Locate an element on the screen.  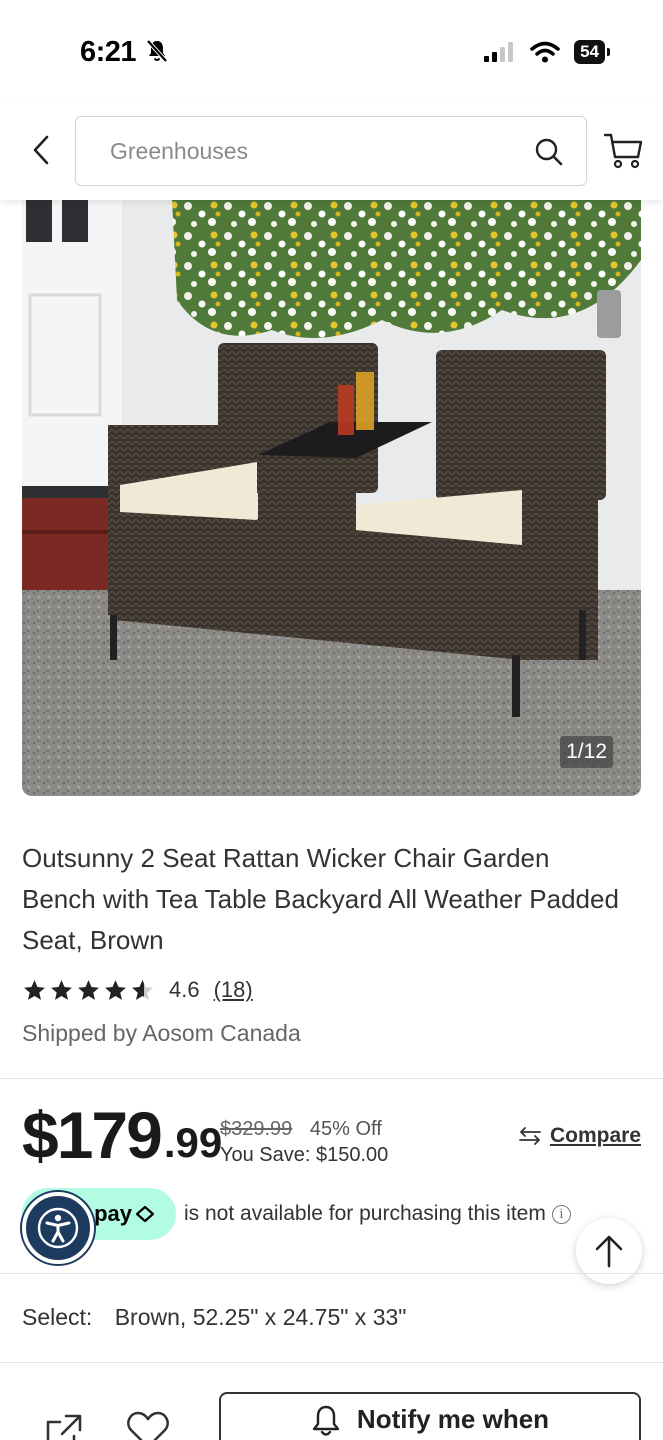
status-time-text: 6:21 is located at coordinates (108, 52).